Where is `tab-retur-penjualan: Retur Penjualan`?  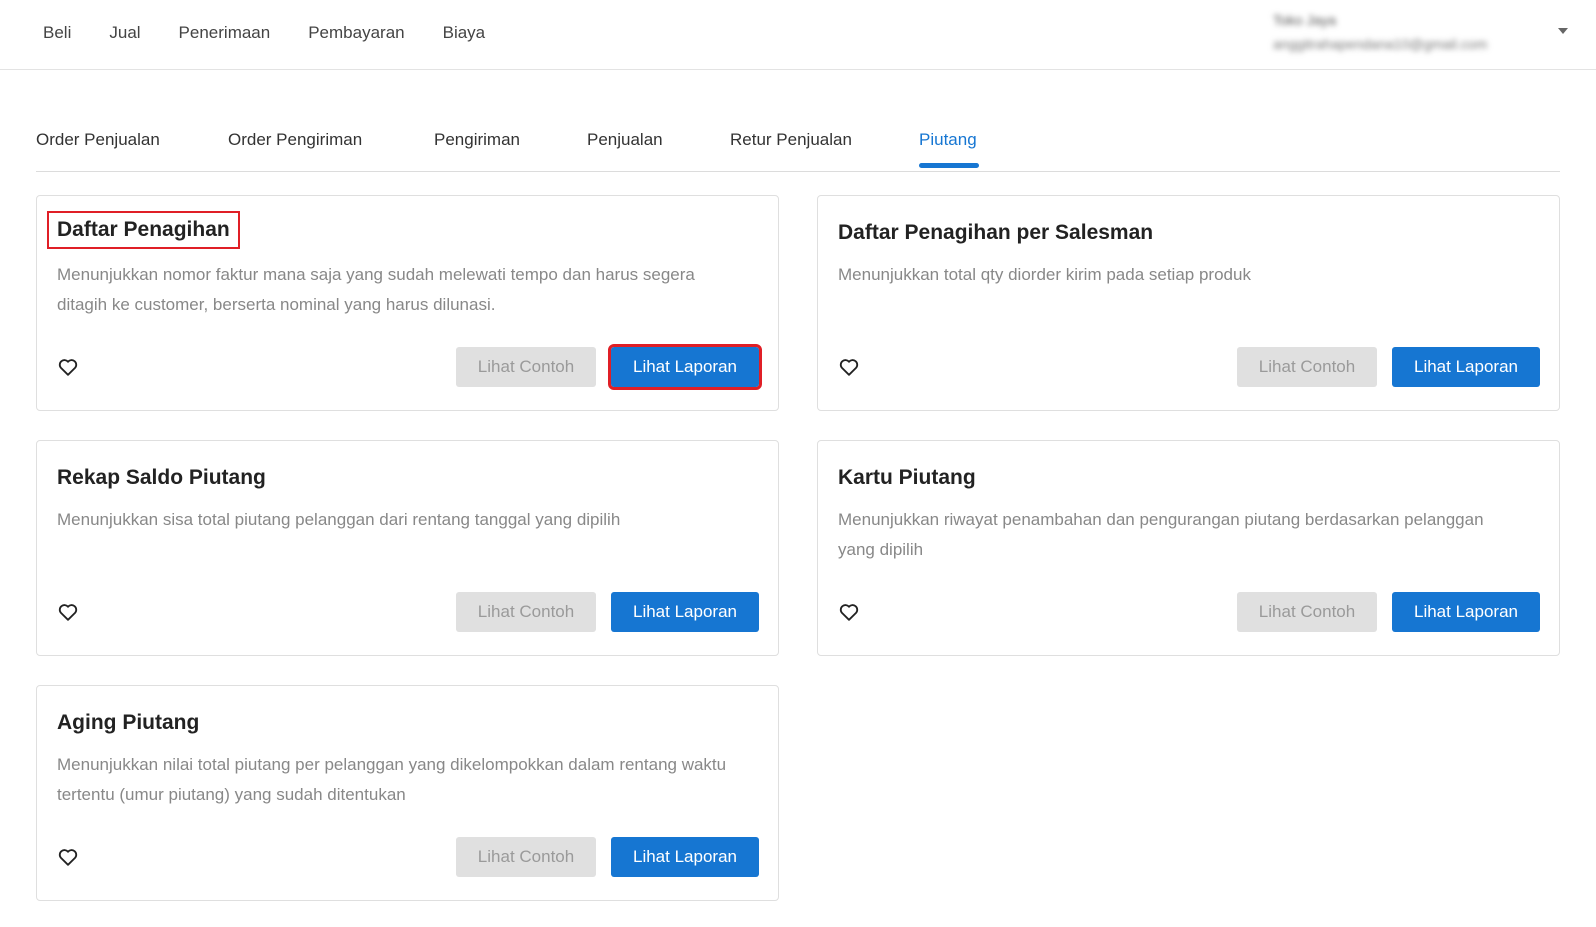 tab-retur-penjualan: Retur Penjualan is located at coordinates (791, 140).